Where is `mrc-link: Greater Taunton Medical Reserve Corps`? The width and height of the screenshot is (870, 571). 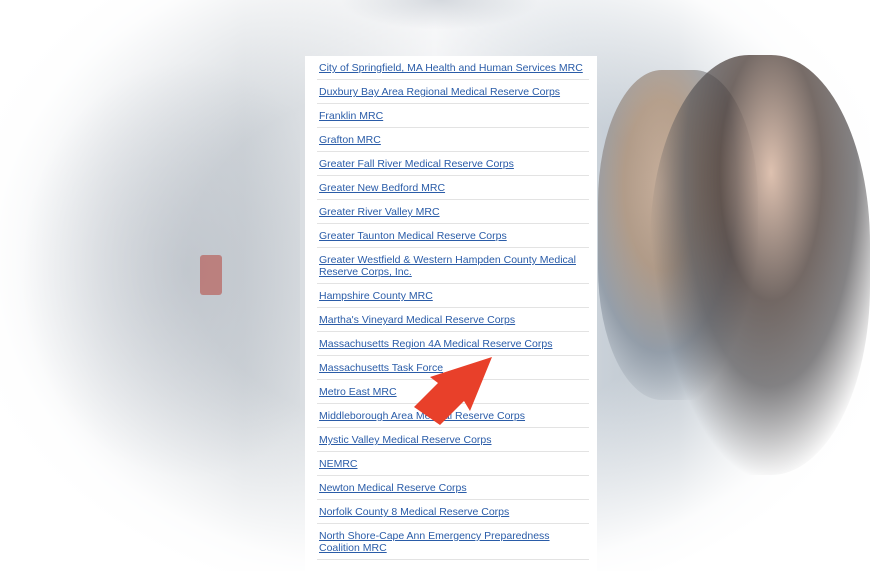
mrc-link: Greater Taunton Medical Reserve Corps is located at coordinates (413, 236).